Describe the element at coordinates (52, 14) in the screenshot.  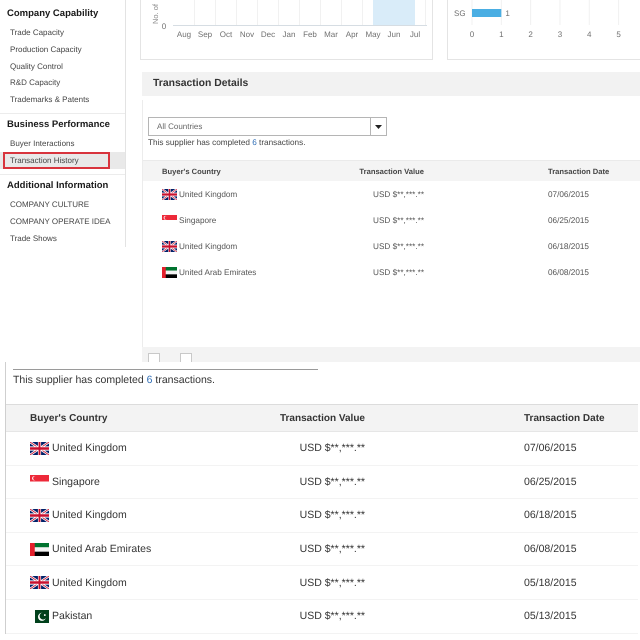
I see `sidebar-heading: Company Capability` at that location.